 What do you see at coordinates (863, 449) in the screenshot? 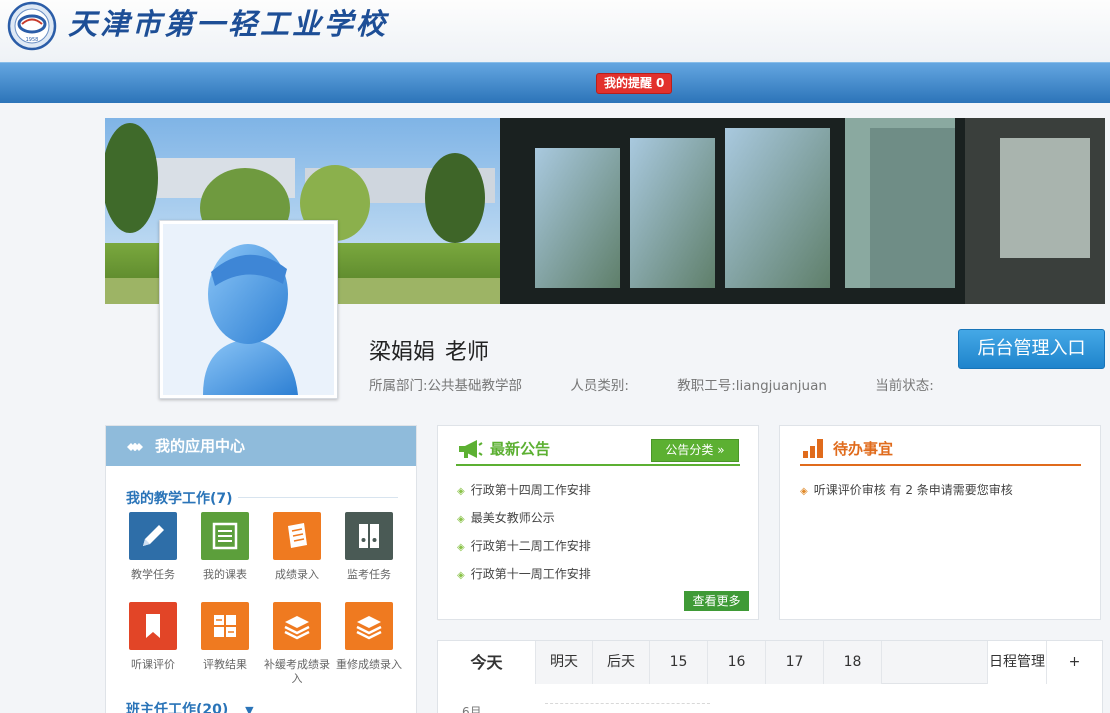
I see `todo-title: 待办事宜` at bounding box center [863, 449].